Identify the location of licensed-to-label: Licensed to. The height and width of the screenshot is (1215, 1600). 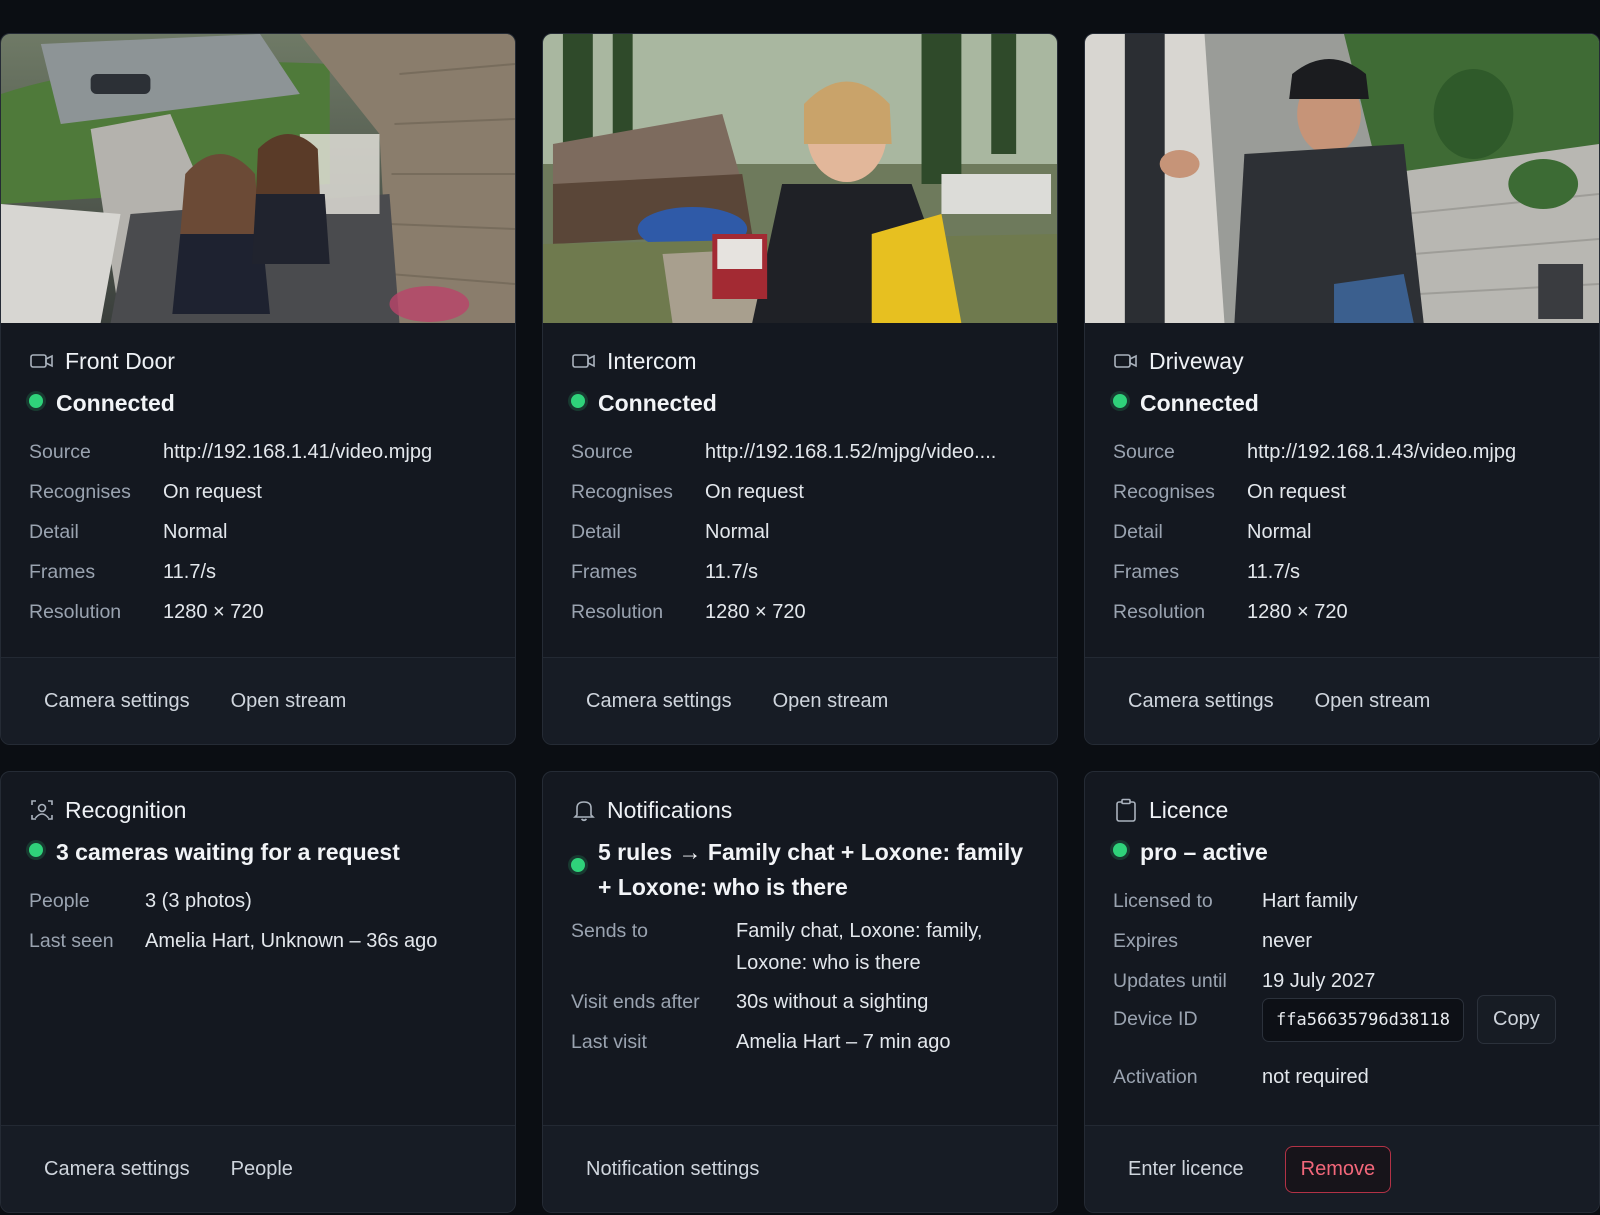
(1163, 901).